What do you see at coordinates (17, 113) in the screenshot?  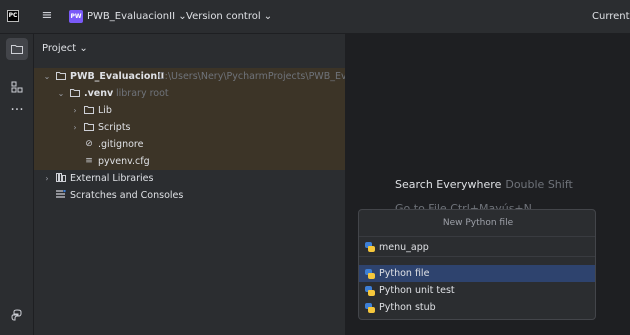 I see `more-icon: ···` at bounding box center [17, 113].